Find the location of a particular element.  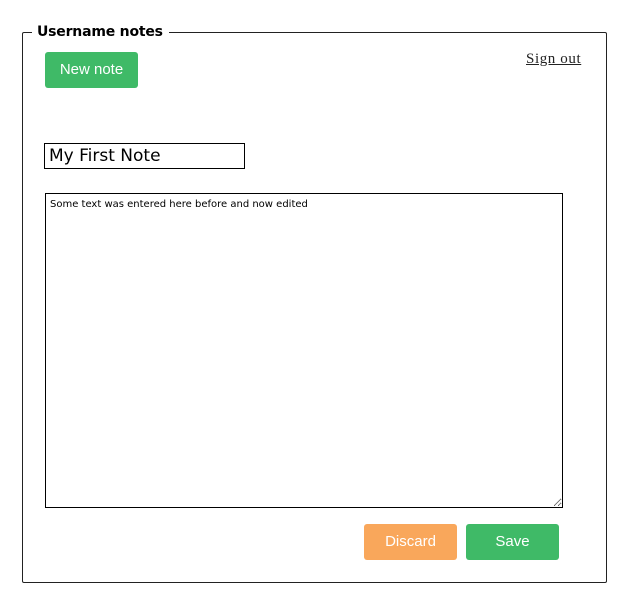

save-button: Save is located at coordinates (512, 542).